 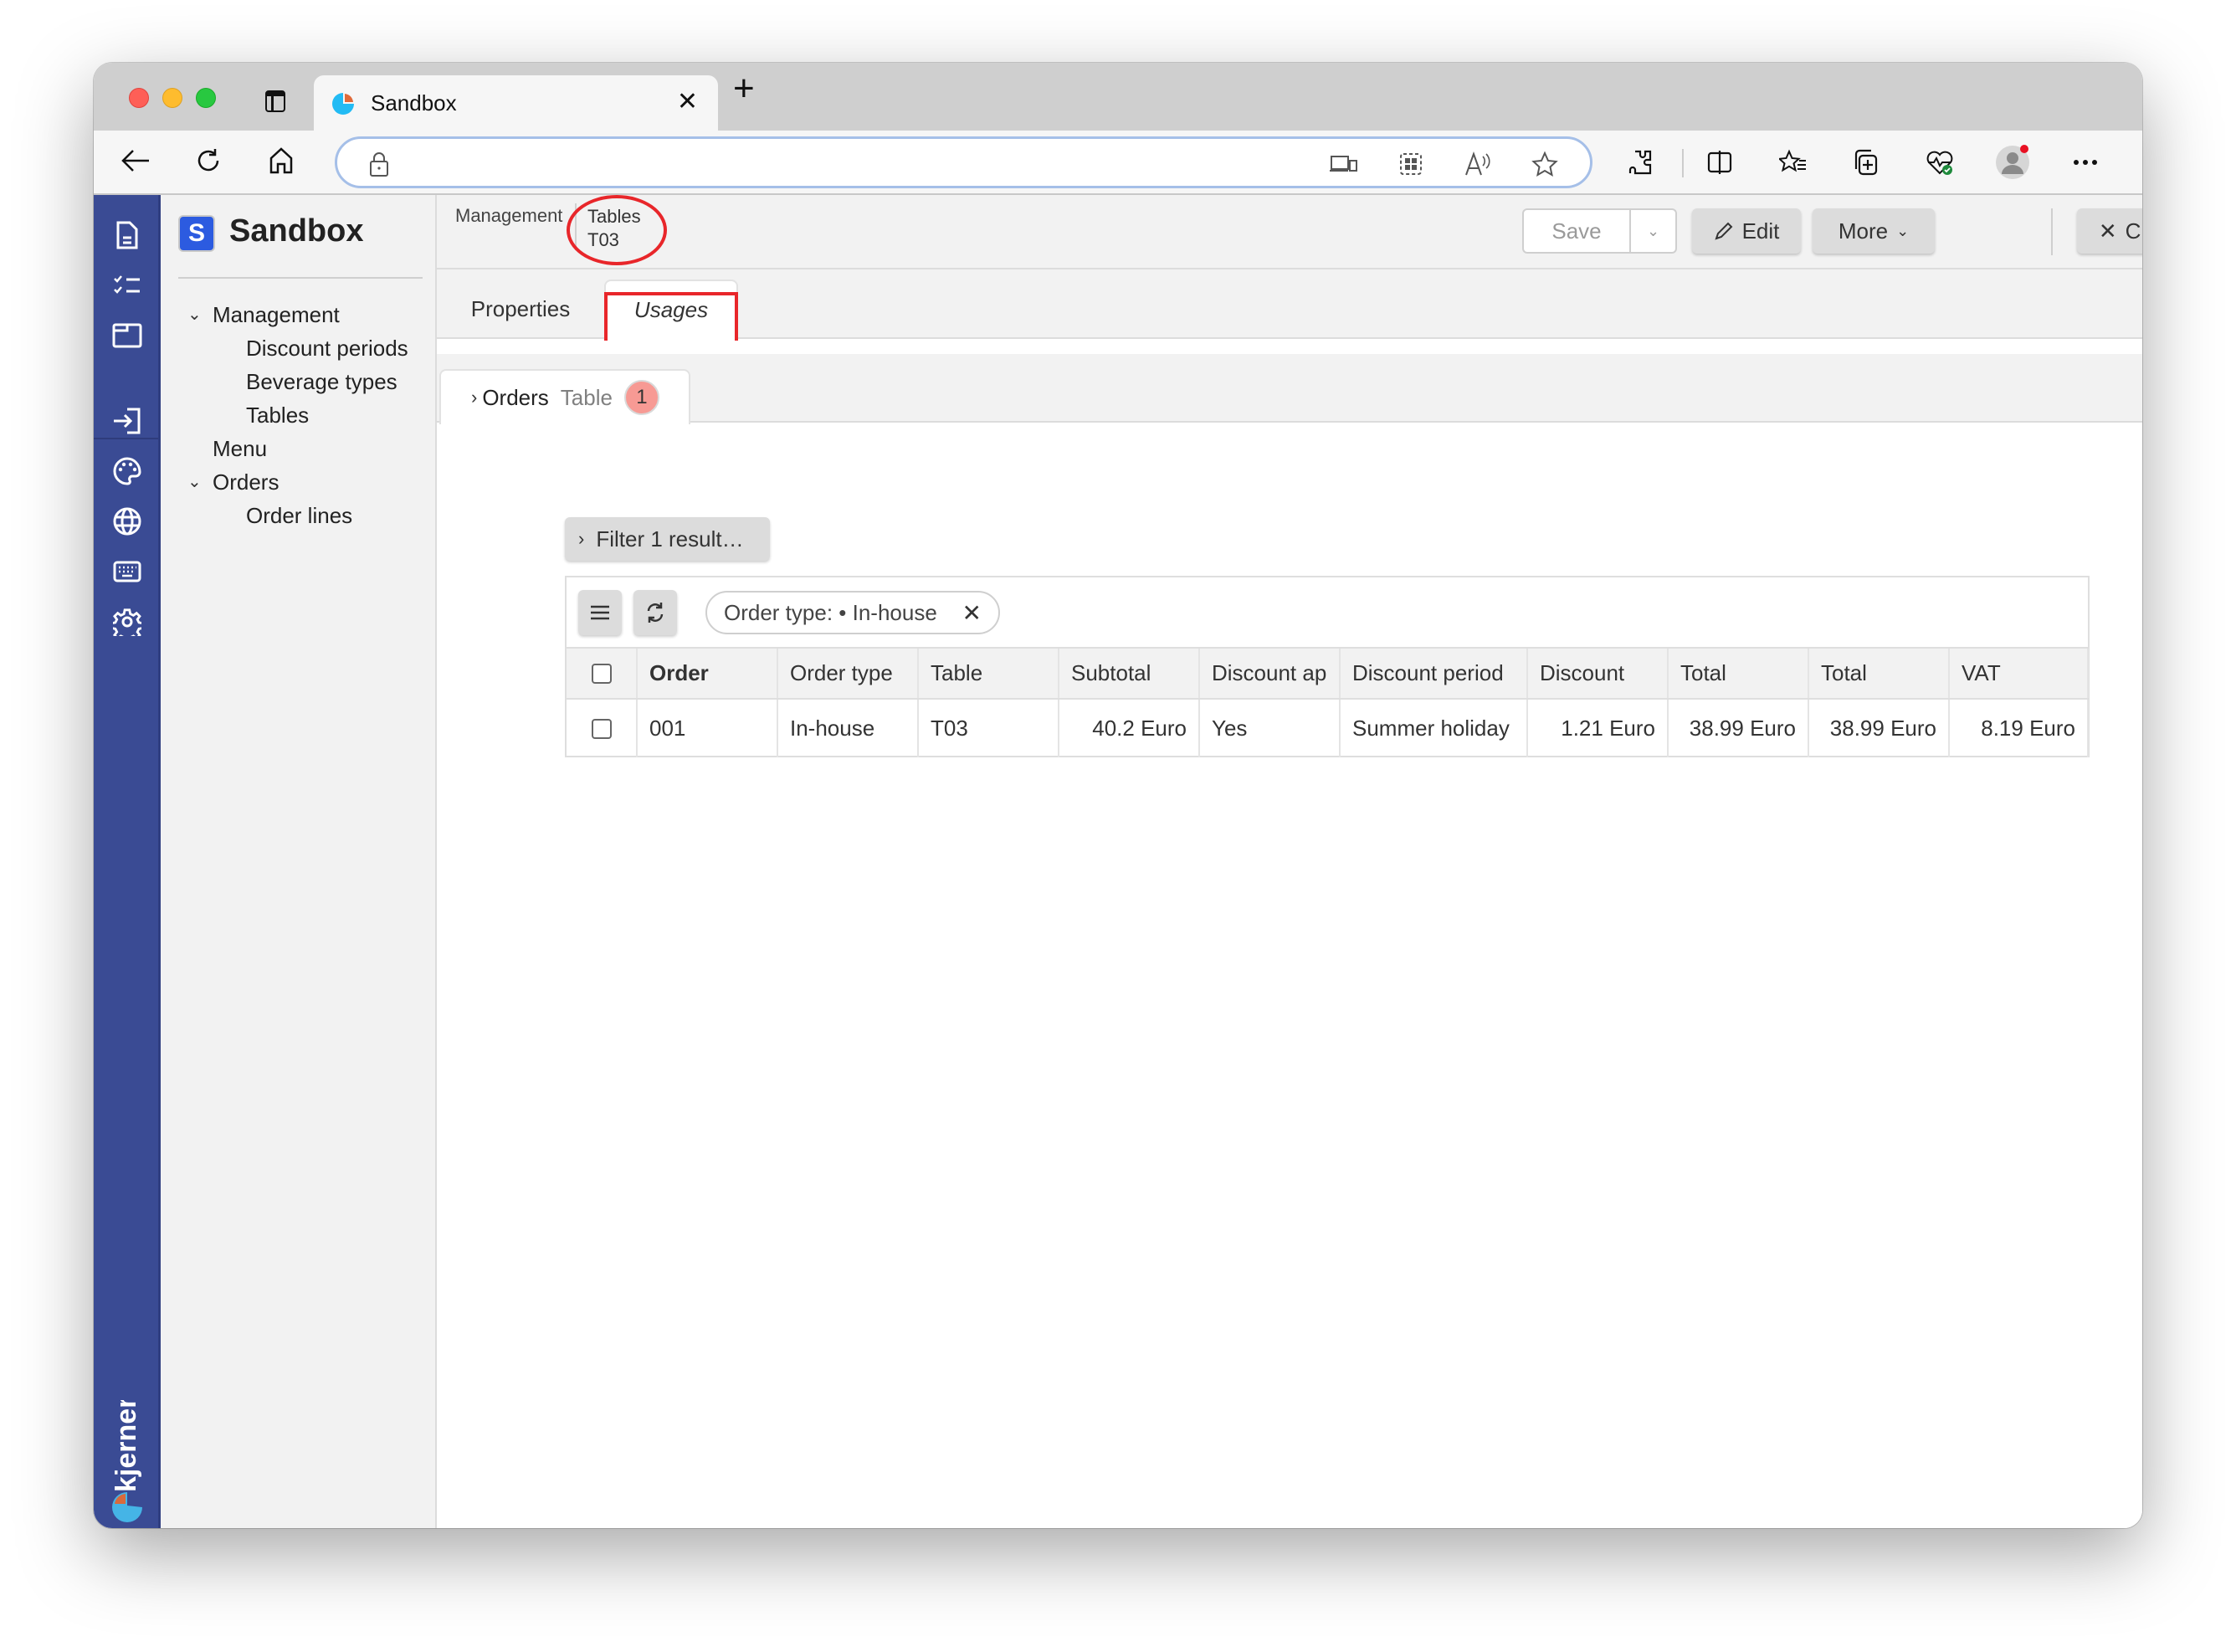 I want to click on breadcrumb-management: Management, so click(x=508, y=216).